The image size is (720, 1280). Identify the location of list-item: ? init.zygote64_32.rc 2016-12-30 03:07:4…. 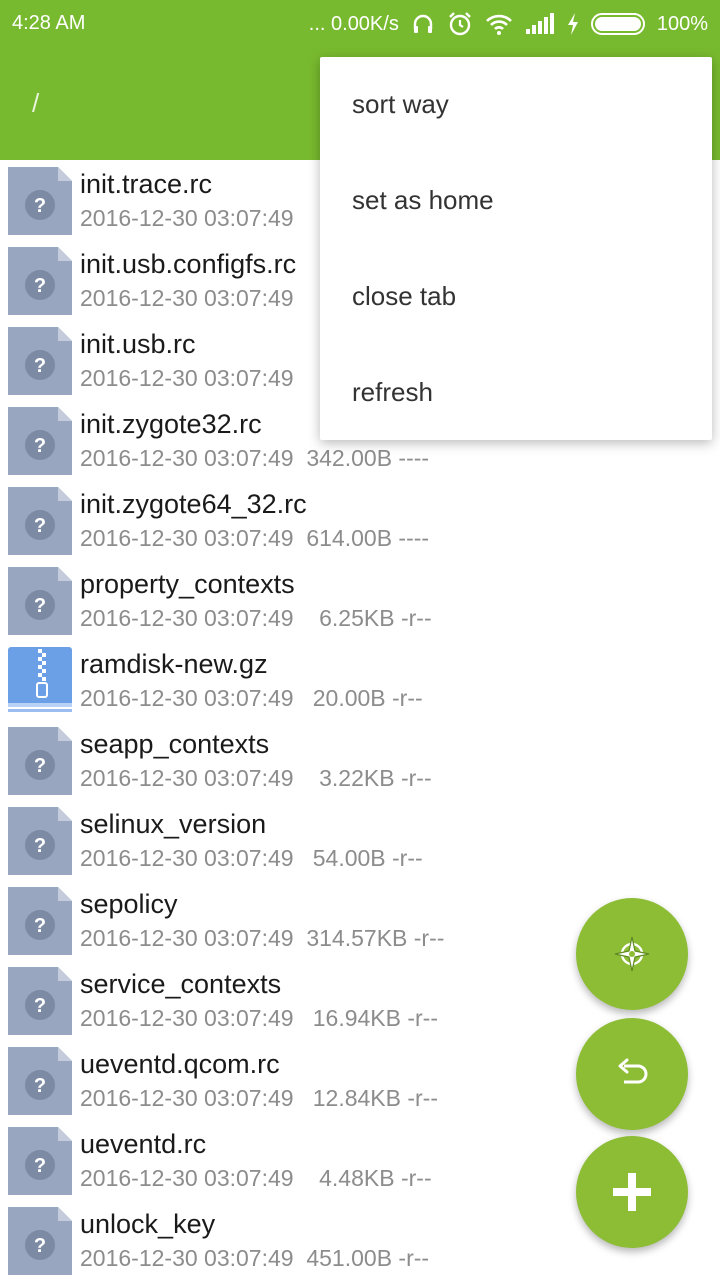
(360, 523).